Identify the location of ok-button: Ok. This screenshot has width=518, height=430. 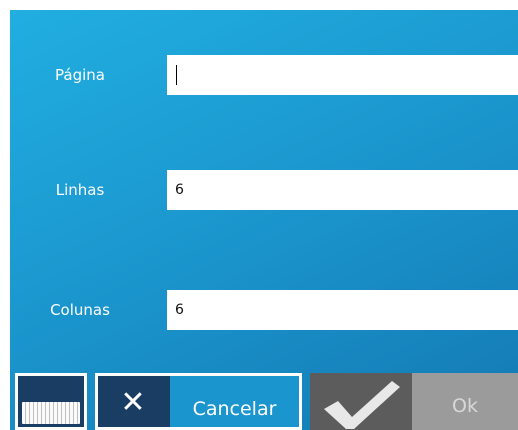
(465, 401).